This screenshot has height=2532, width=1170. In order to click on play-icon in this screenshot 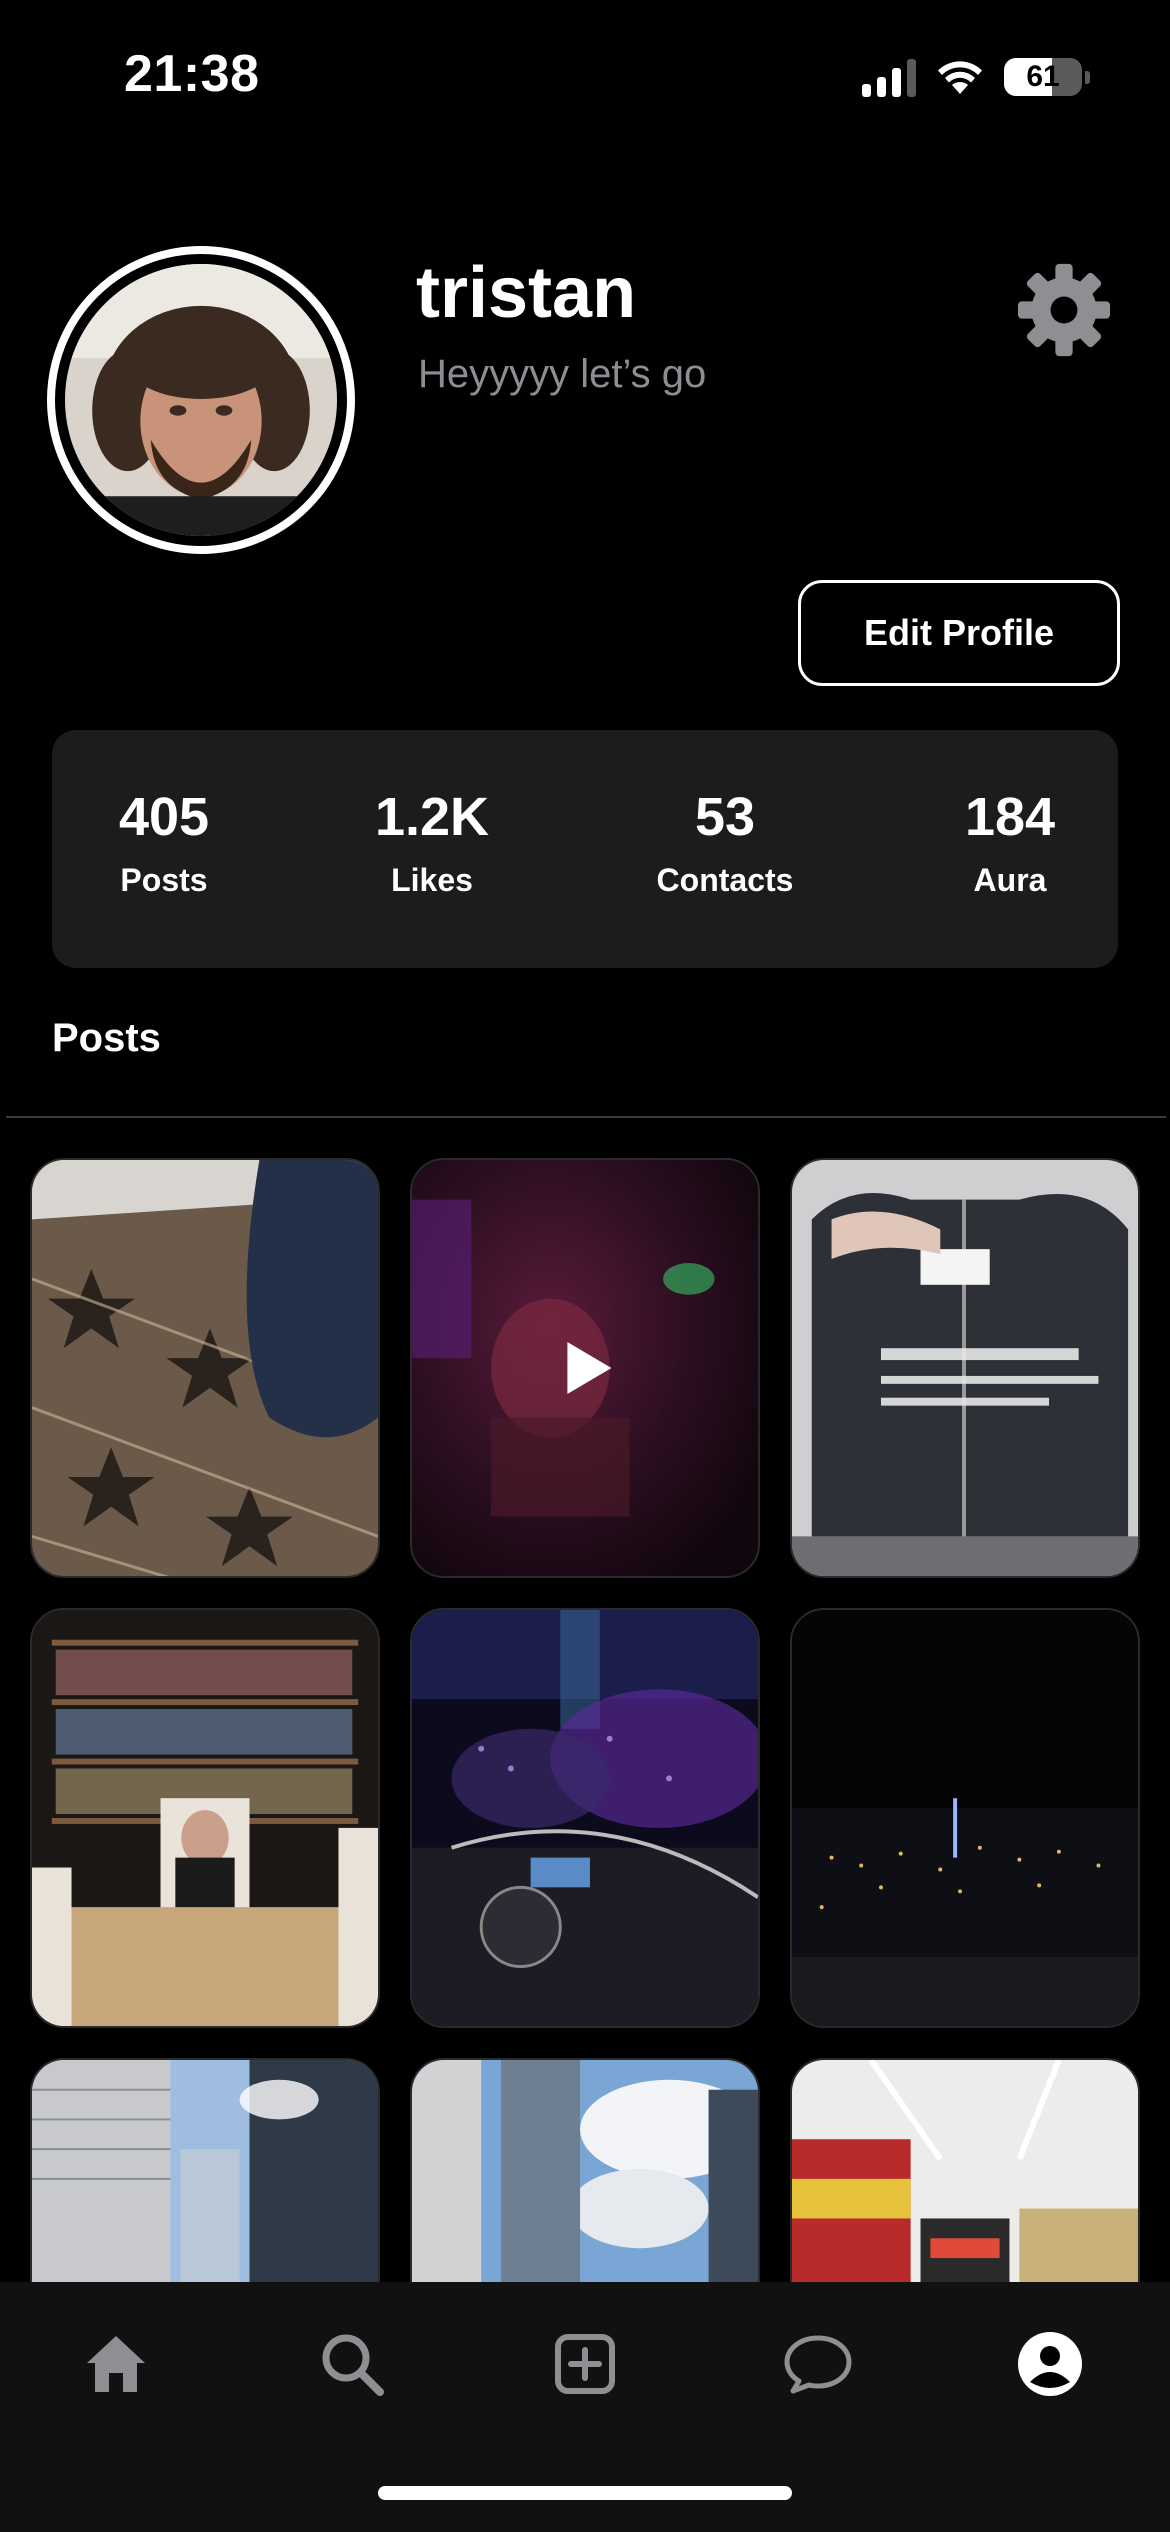, I will do `click(589, 1368)`.